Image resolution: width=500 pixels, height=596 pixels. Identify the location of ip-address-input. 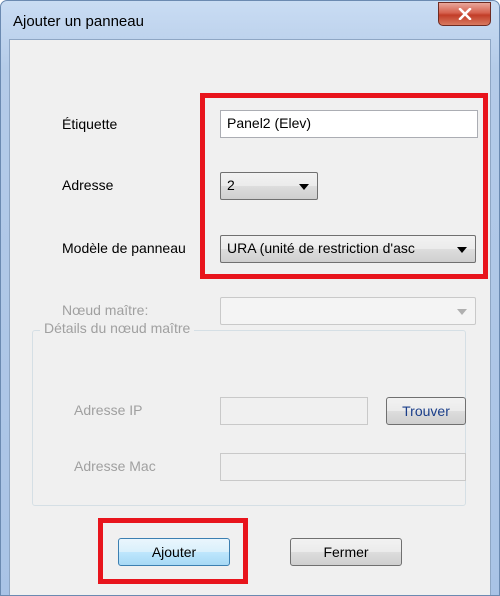
(294, 411).